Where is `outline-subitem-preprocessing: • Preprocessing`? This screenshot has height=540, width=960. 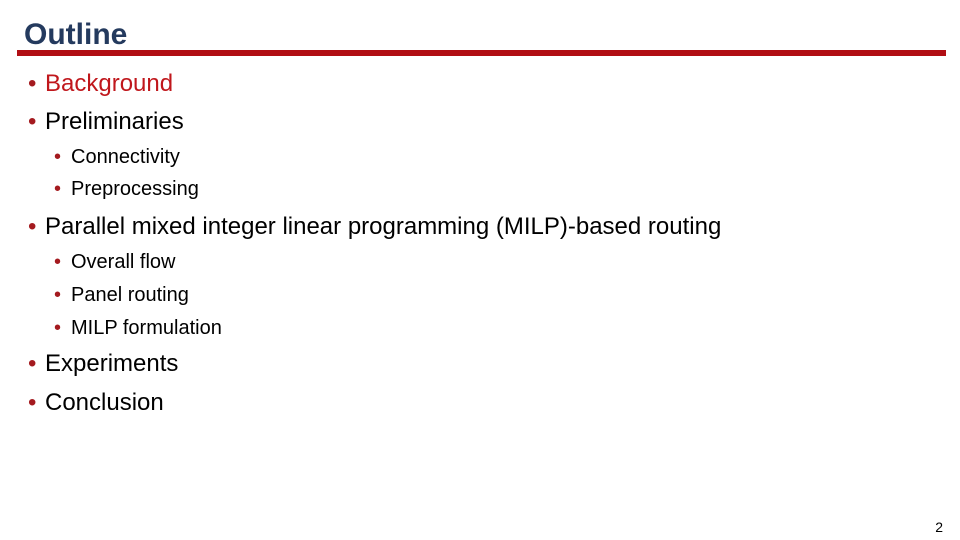 outline-subitem-preprocessing: • Preprocessing is located at coordinates (126, 189).